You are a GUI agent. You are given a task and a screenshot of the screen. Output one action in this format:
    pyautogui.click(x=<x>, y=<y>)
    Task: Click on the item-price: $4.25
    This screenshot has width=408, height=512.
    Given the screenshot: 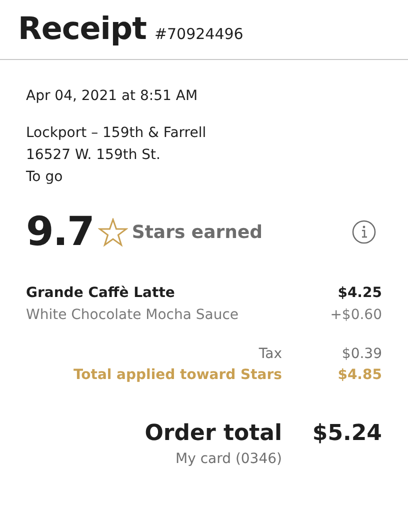 What is the action you would take?
    pyautogui.click(x=360, y=293)
    